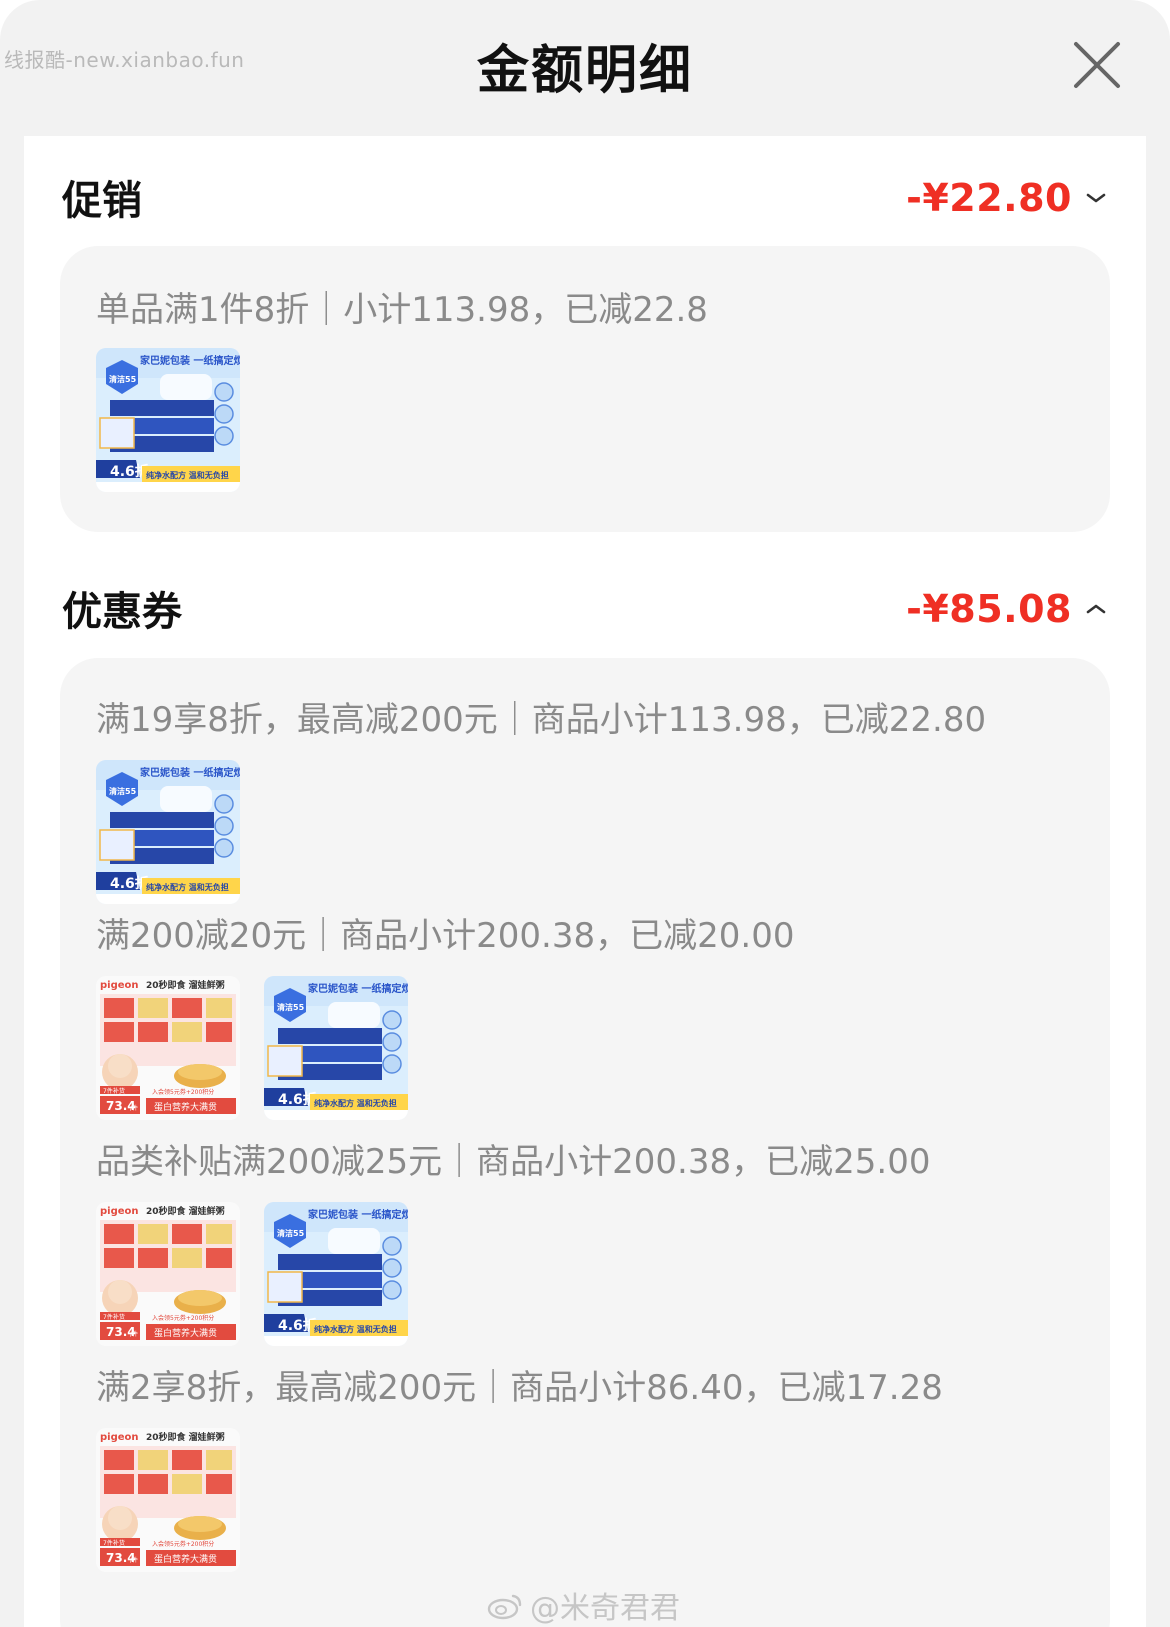 This screenshot has height=1627, width=1170. Describe the element at coordinates (1096, 609) in the screenshot. I see `chevron-up-icon` at that location.